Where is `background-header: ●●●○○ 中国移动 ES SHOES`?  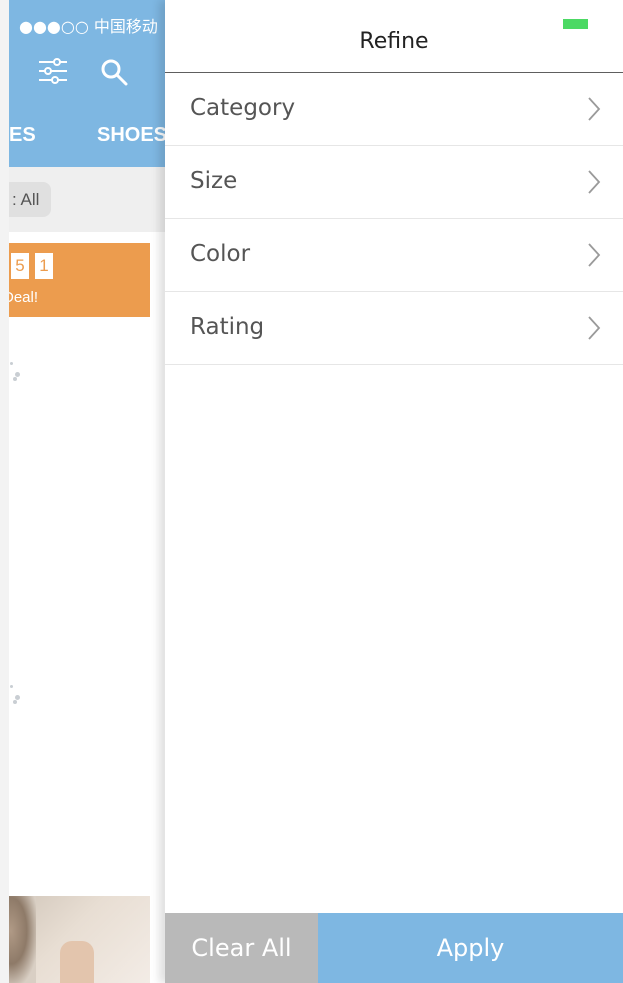
background-header: ●●●○○ 中国移动 ES SHOES is located at coordinates (82, 83).